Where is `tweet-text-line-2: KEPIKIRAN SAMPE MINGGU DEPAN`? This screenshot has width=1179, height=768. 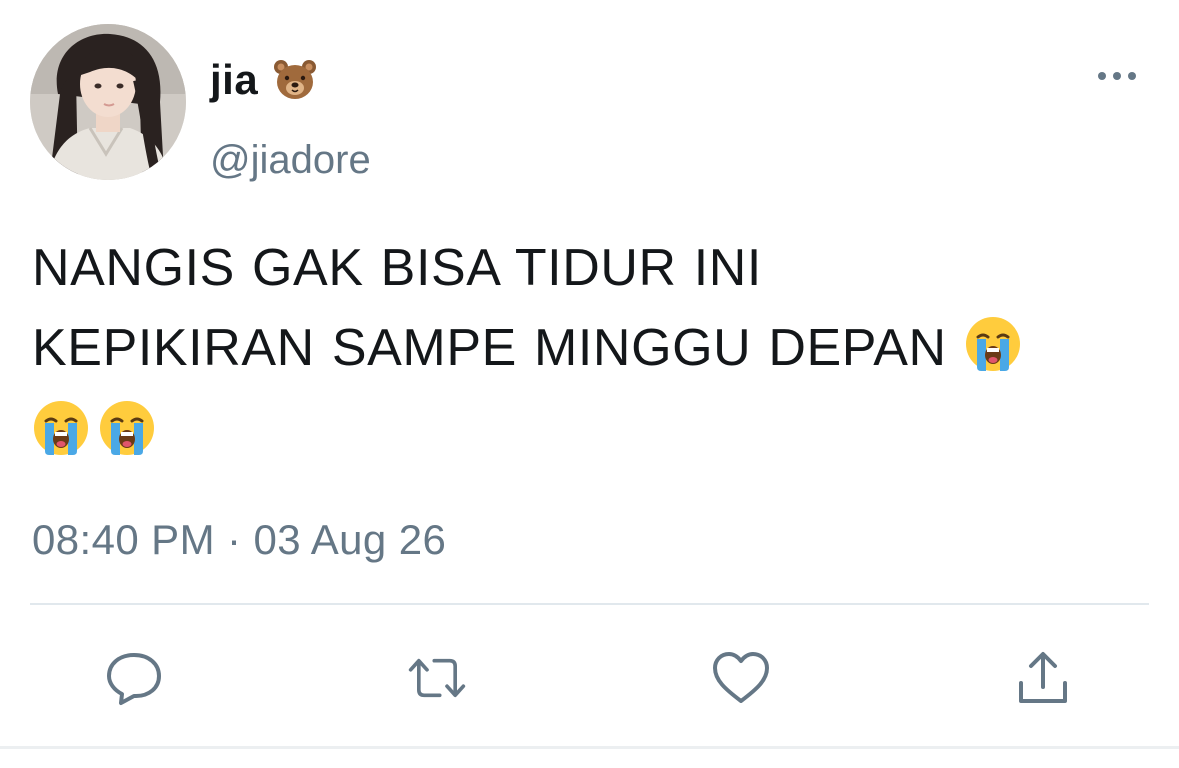 tweet-text-line-2: KEPIKIRAN SAMPE MINGGU DEPAN is located at coordinates (592, 348).